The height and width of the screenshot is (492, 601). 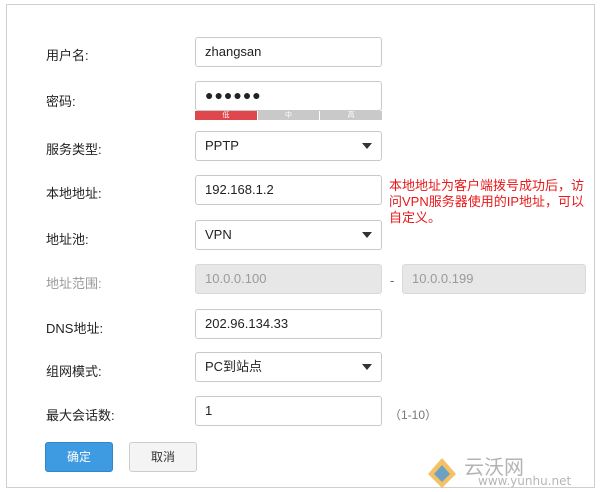 I want to click on strength-high: 高, so click(x=351, y=115).